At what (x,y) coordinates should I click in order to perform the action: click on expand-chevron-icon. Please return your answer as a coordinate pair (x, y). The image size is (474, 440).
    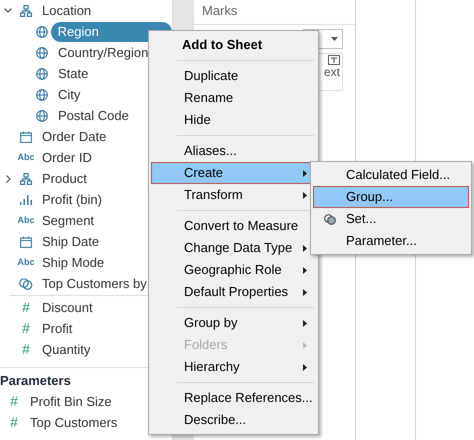
    Looking at the image, I should click on (8, 178).